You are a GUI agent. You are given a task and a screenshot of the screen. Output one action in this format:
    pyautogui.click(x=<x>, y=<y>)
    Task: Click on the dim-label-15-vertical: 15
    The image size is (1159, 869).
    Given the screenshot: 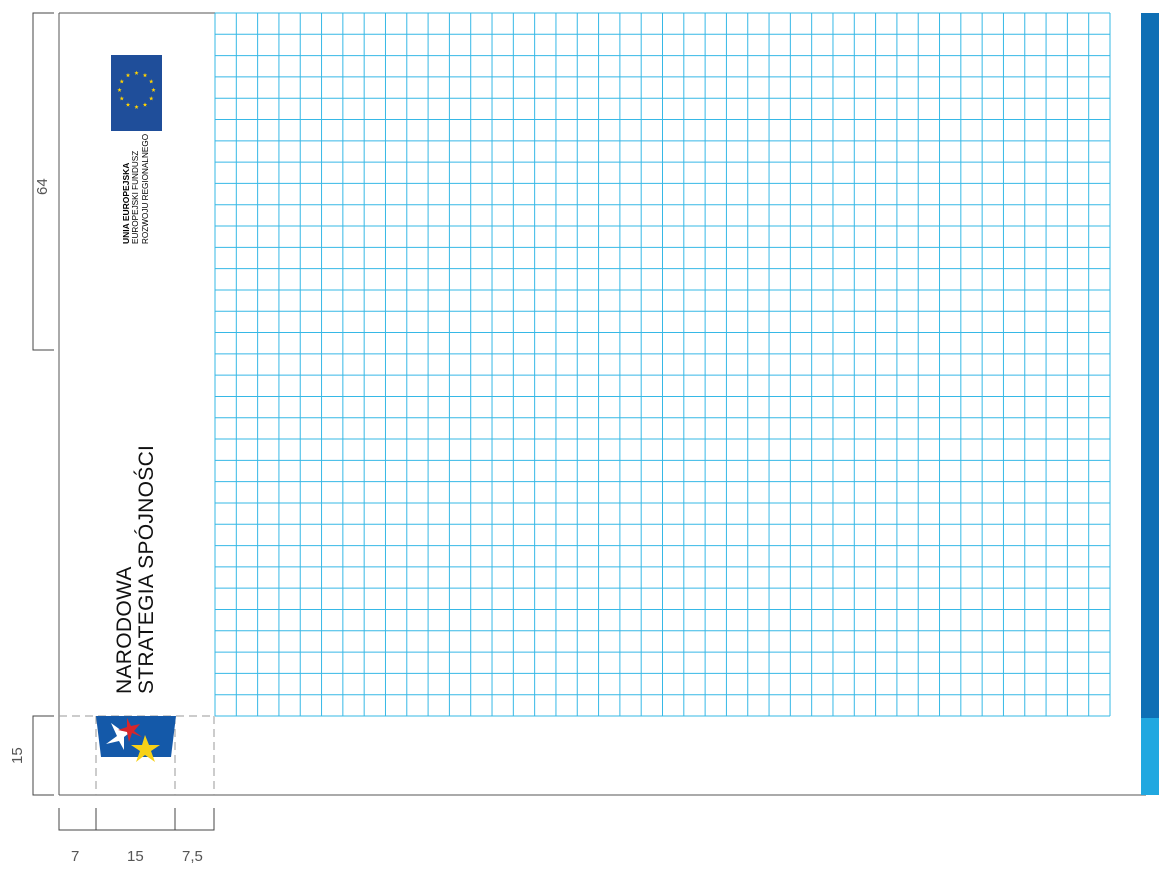 What is the action you would take?
    pyautogui.click(x=17, y=755)
    